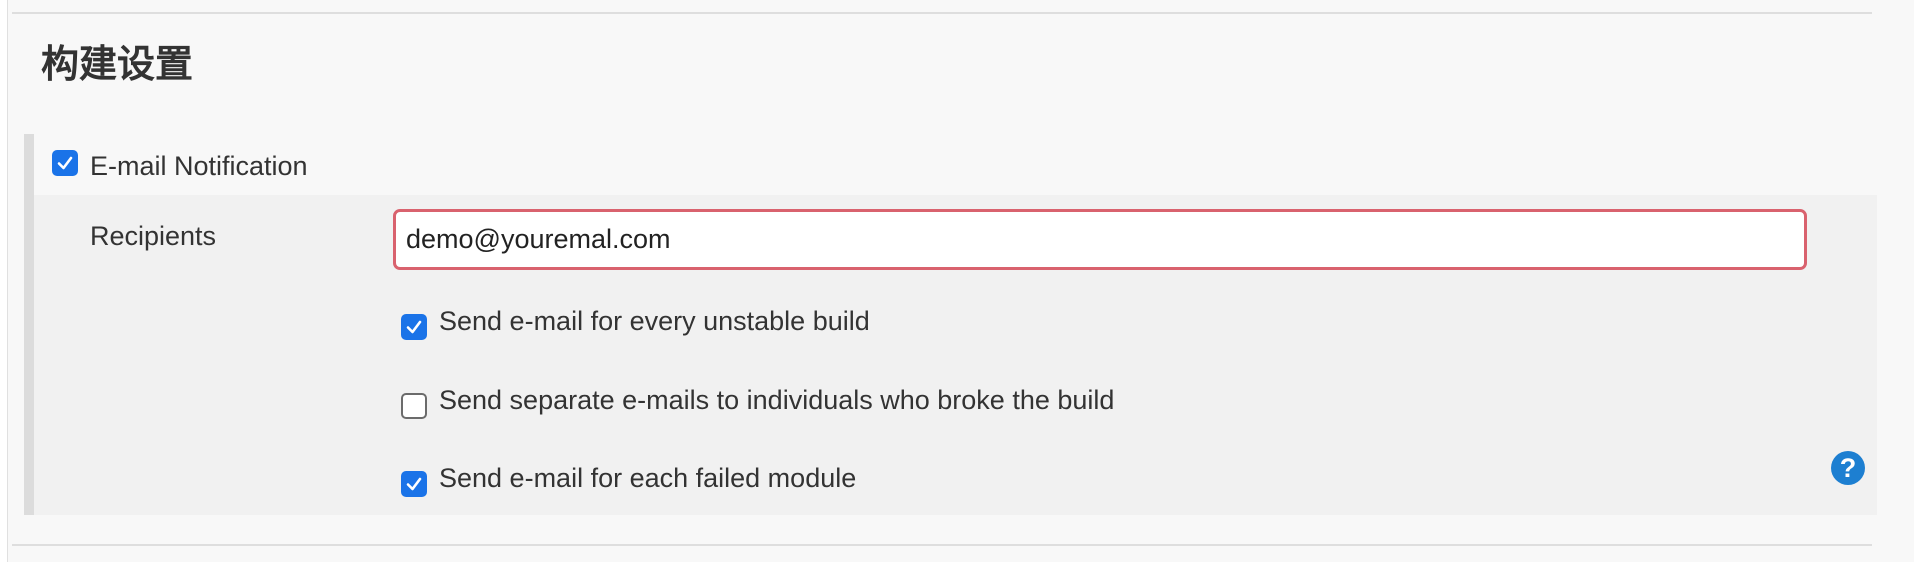  I want to click on failed-module-checkbox, so click(414, 484).